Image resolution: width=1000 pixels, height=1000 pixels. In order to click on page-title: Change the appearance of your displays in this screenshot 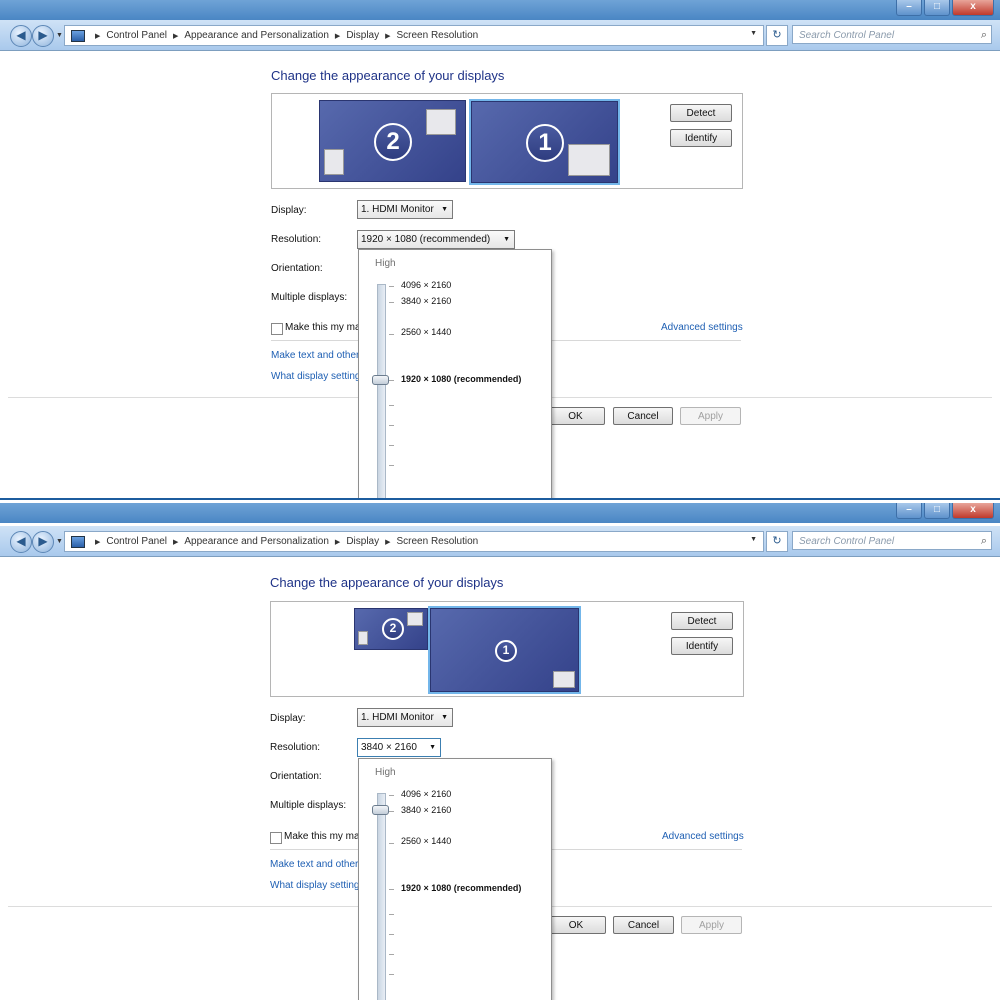, I will do `click(387, 582)`.